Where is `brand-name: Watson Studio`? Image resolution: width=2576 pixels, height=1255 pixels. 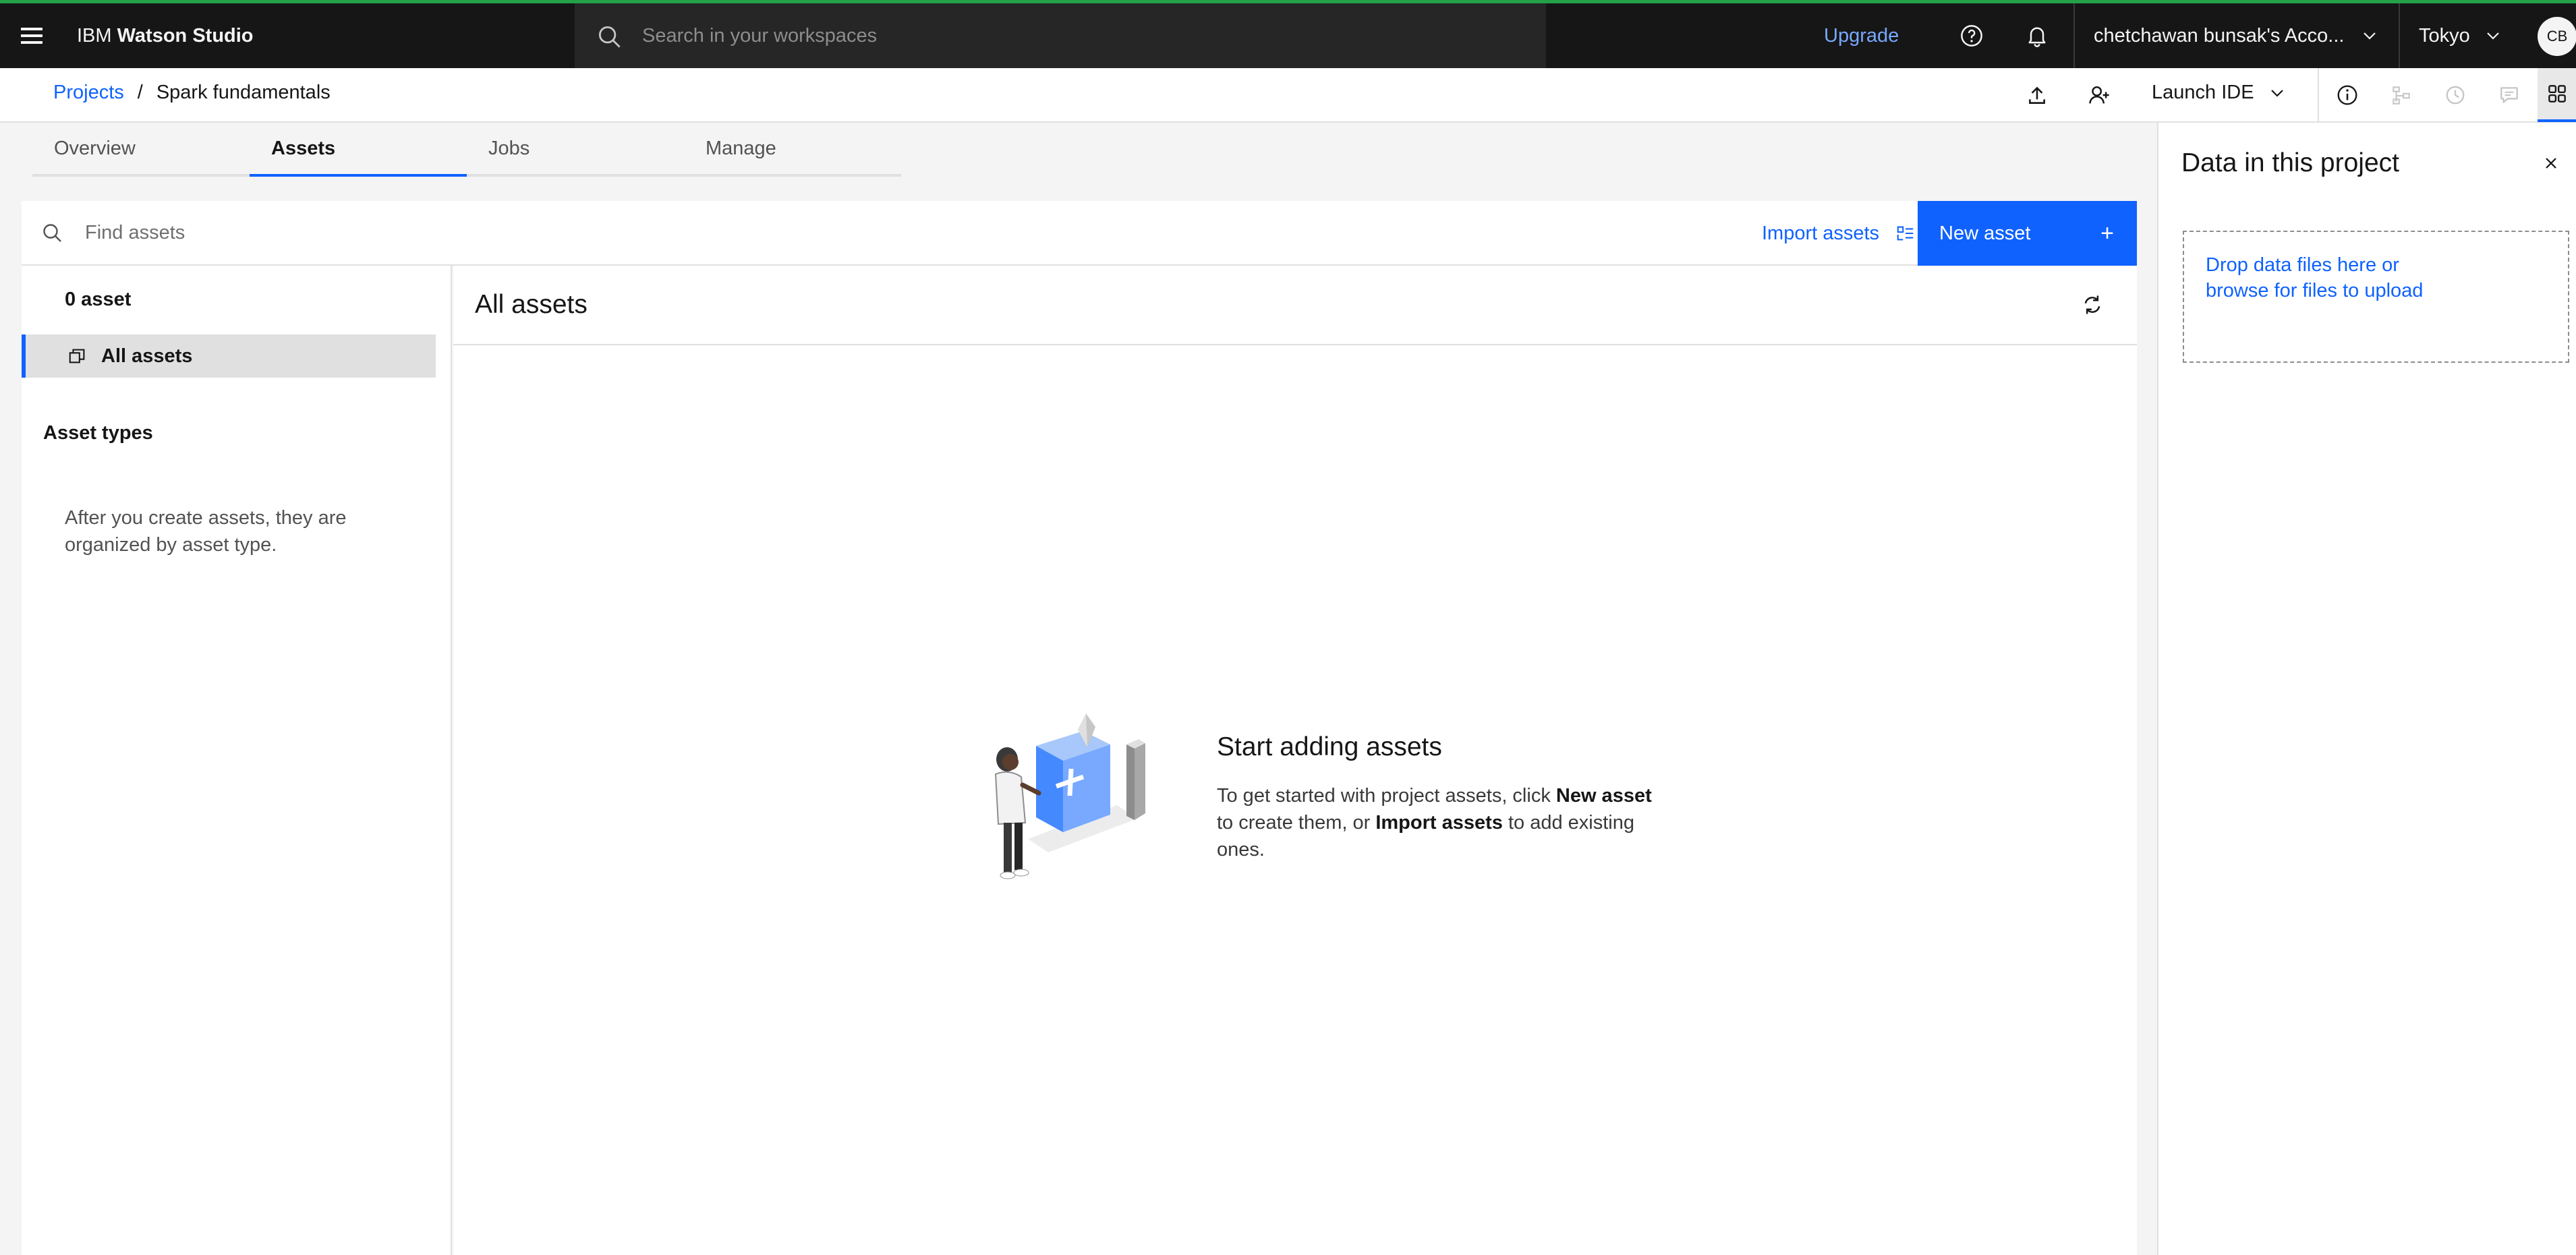 brand-name: Watson Studio is located at coordinates (185, 35).